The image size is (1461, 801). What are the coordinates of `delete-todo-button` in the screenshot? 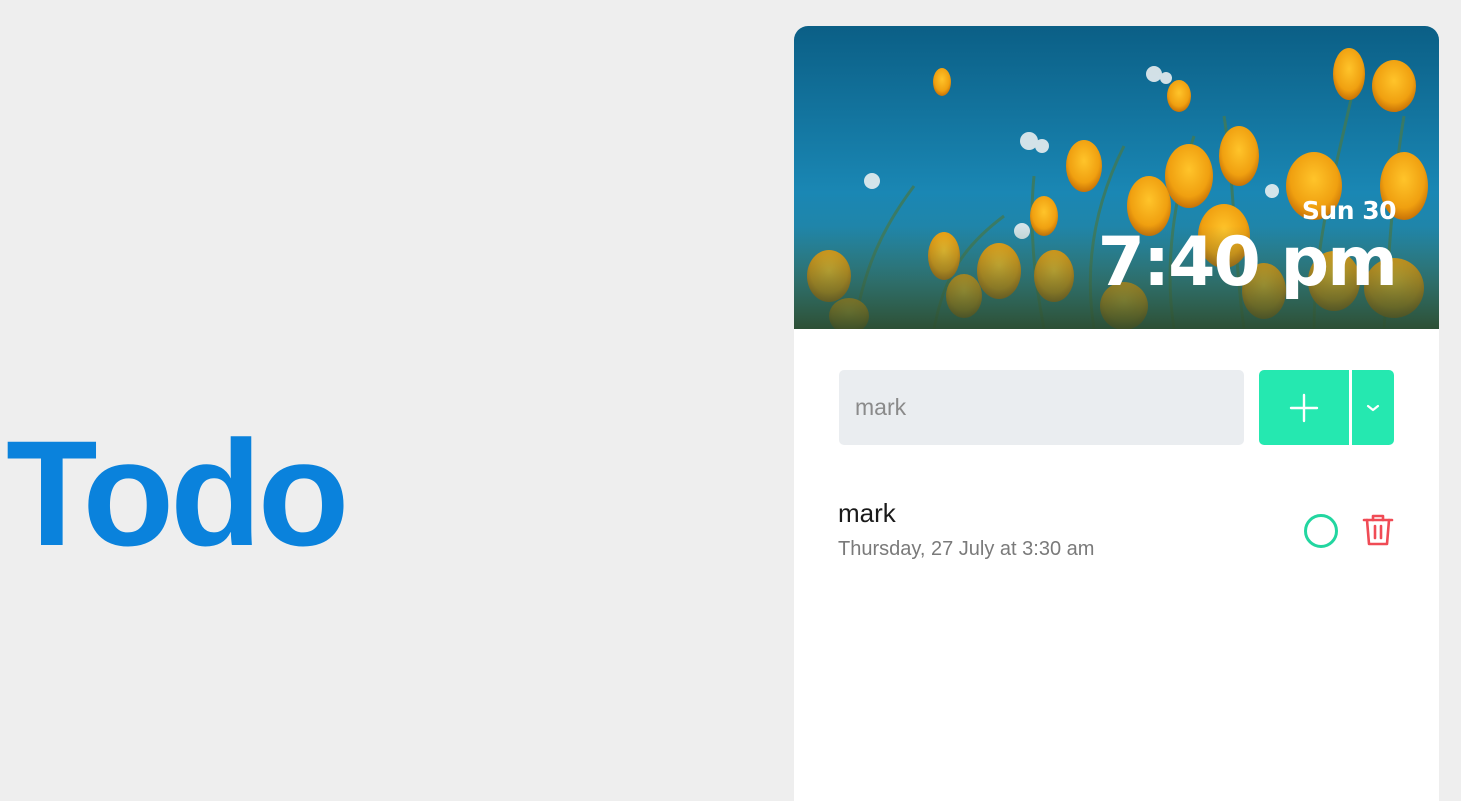 It's located at (1378, 530).